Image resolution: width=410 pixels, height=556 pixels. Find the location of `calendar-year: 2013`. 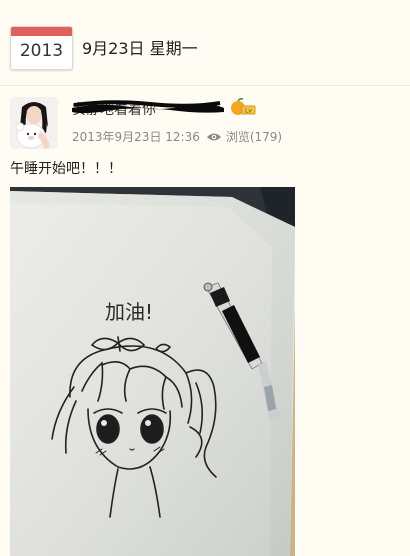

calendar-year: 2013 is located at coordinates (41, 51).